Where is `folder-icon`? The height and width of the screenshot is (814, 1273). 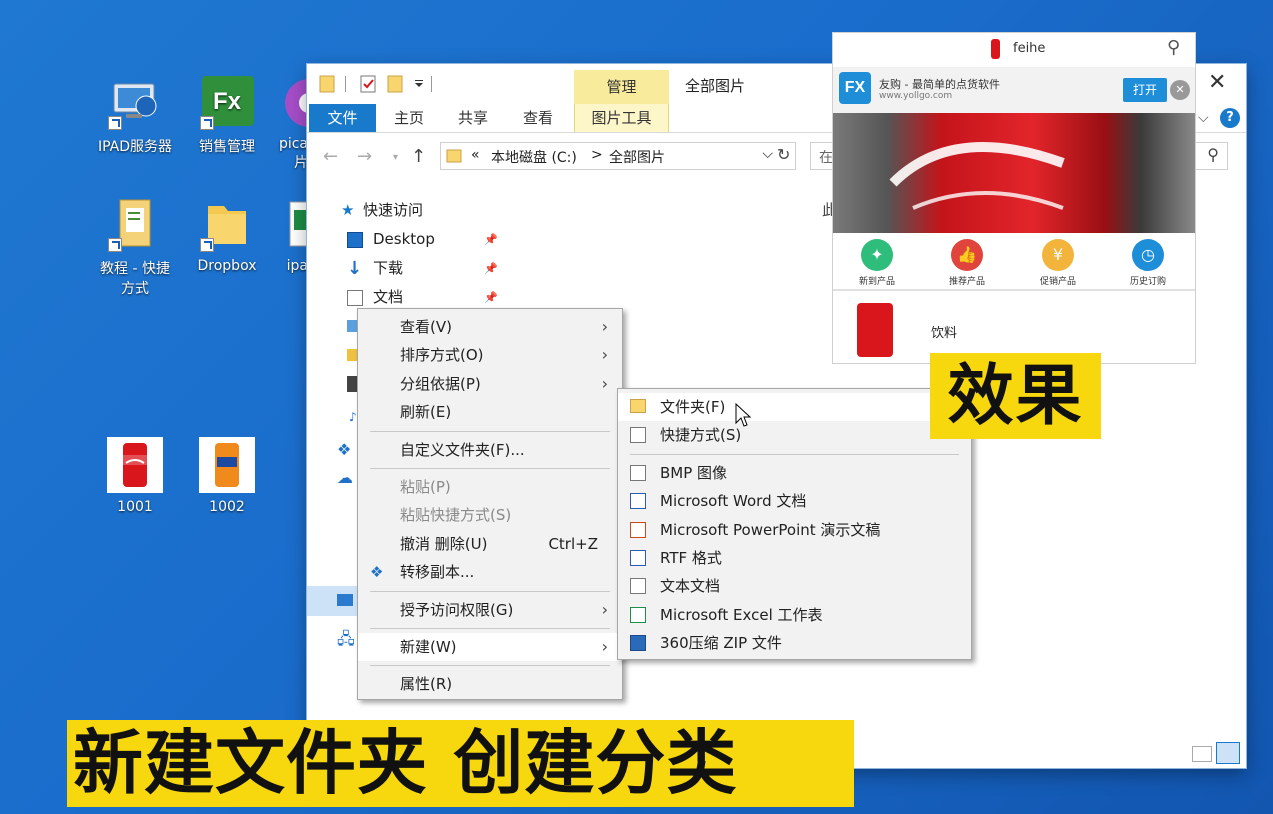
folder-icon is located at coordinates (327, 84).